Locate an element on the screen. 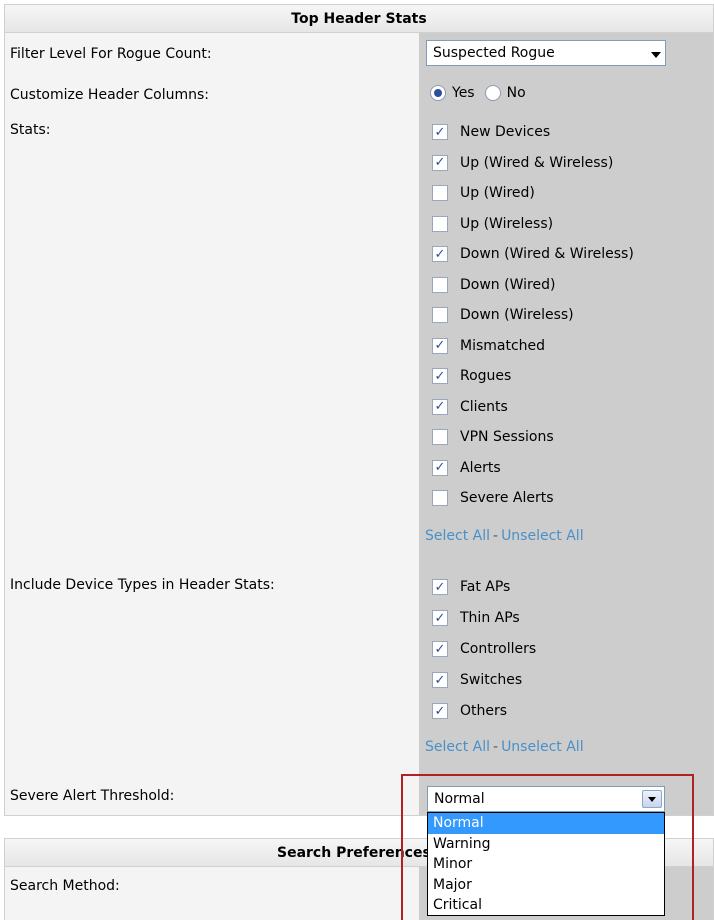 The image size is (714, 920). dropdown-option: Minor is located at coordinates (546, 864).